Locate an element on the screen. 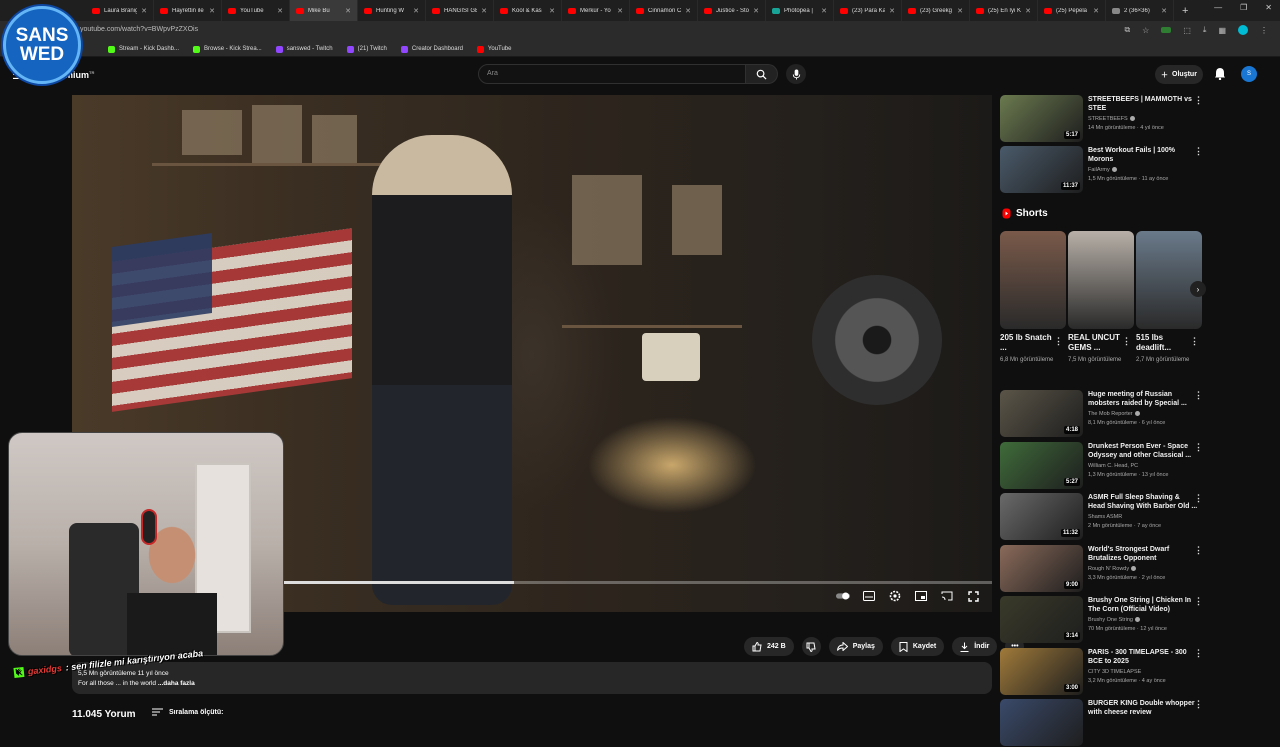 The width and height of the screenshot is (1280, 747). bookmark-item: YouTube is located at coordinates (493, 49).